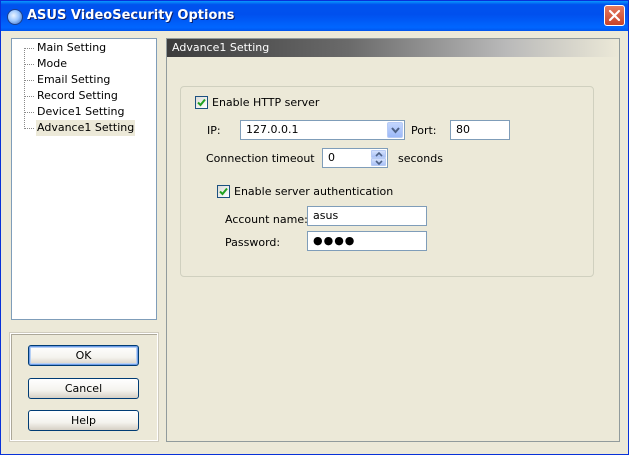  I want to click on app-icon, so click(15, 17).